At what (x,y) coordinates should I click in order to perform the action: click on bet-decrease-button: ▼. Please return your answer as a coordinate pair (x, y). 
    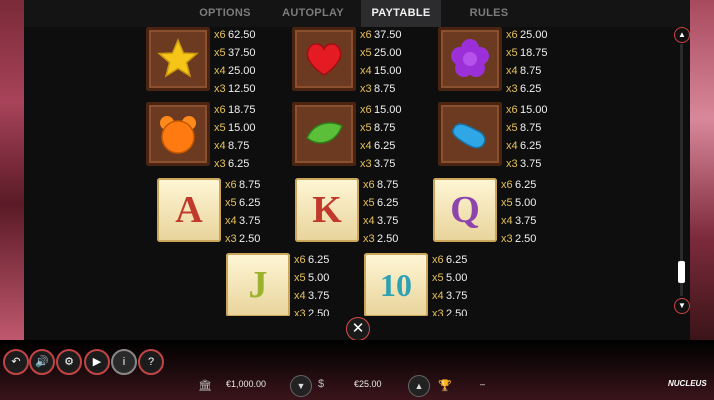
    Looking at the image, I should click on (301, 386).